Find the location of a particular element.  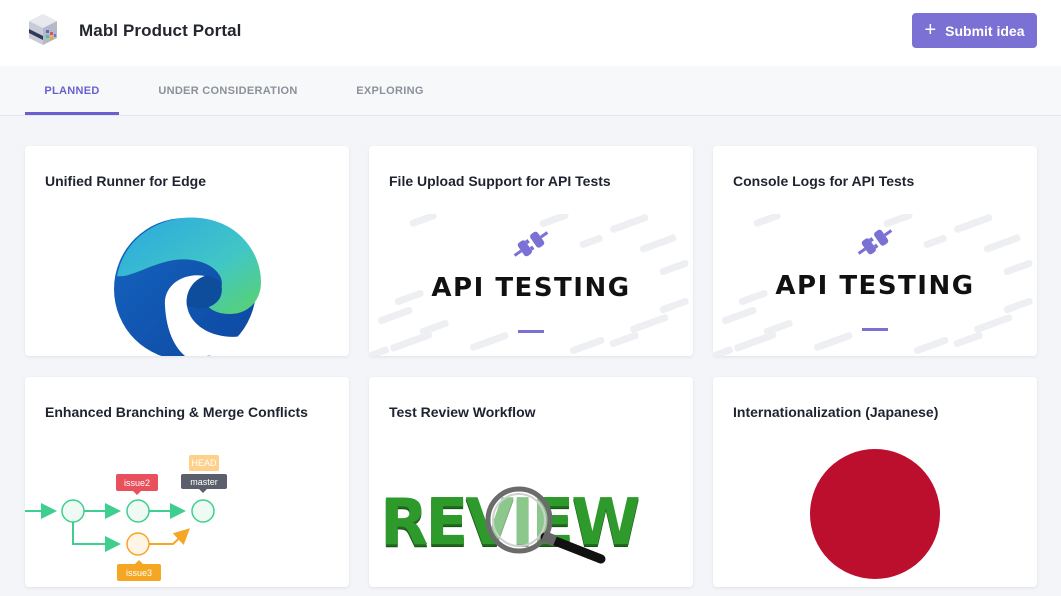

head-label: HEAD is located at coordinates (204, 463).